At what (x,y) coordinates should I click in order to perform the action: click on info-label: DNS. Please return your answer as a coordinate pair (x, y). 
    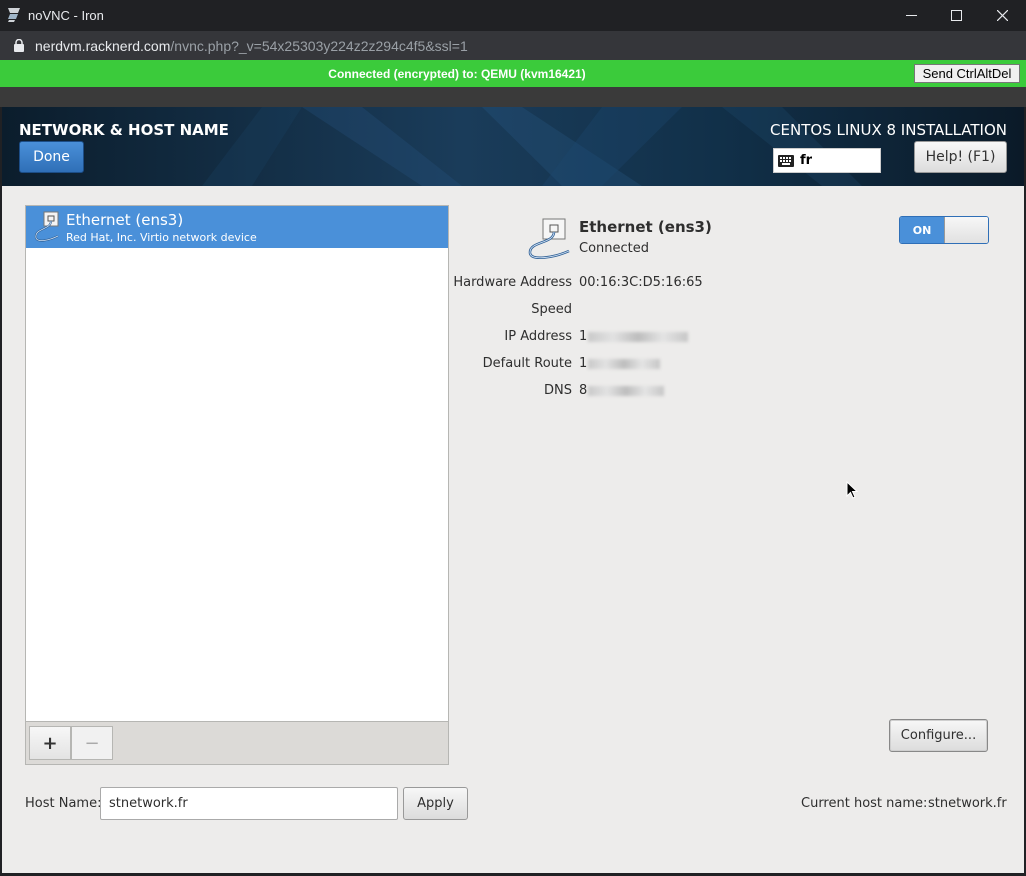
    Looking at the image, I should click on (558, 390).